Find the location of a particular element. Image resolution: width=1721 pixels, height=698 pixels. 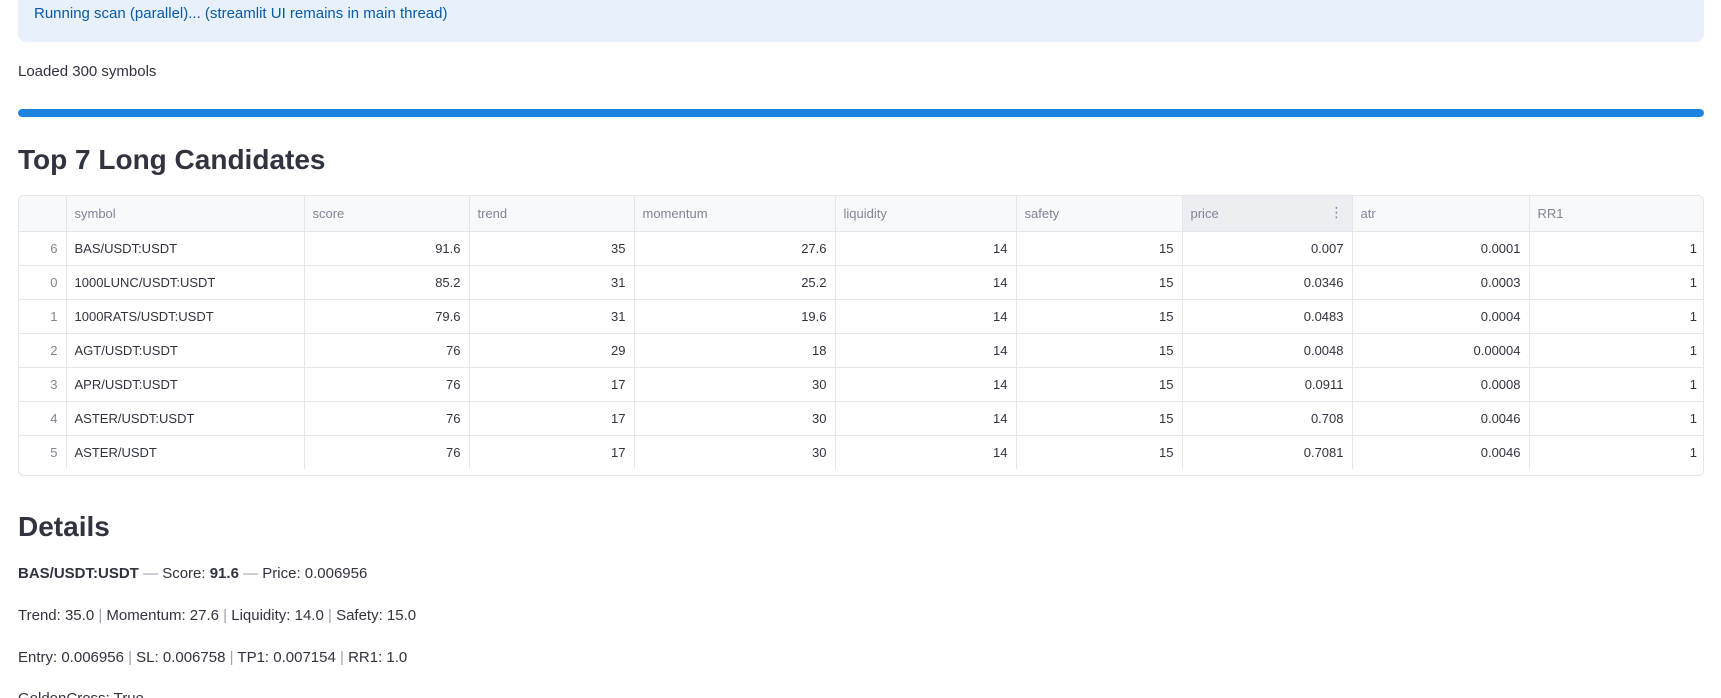

kebab-menu-icon: ⋮ is located at coordinates (1337, 212).